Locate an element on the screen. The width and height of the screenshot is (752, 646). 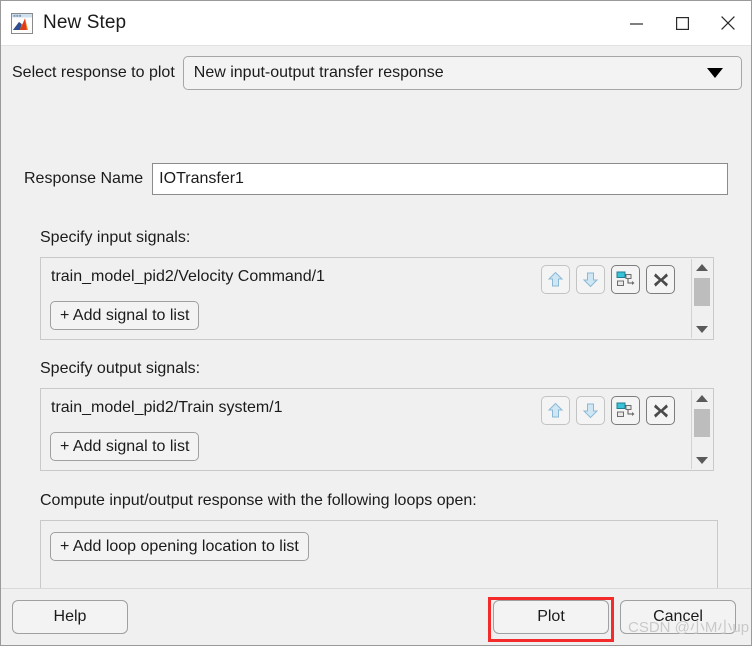
plot-button: Plot is located at coordinates (551, 617).